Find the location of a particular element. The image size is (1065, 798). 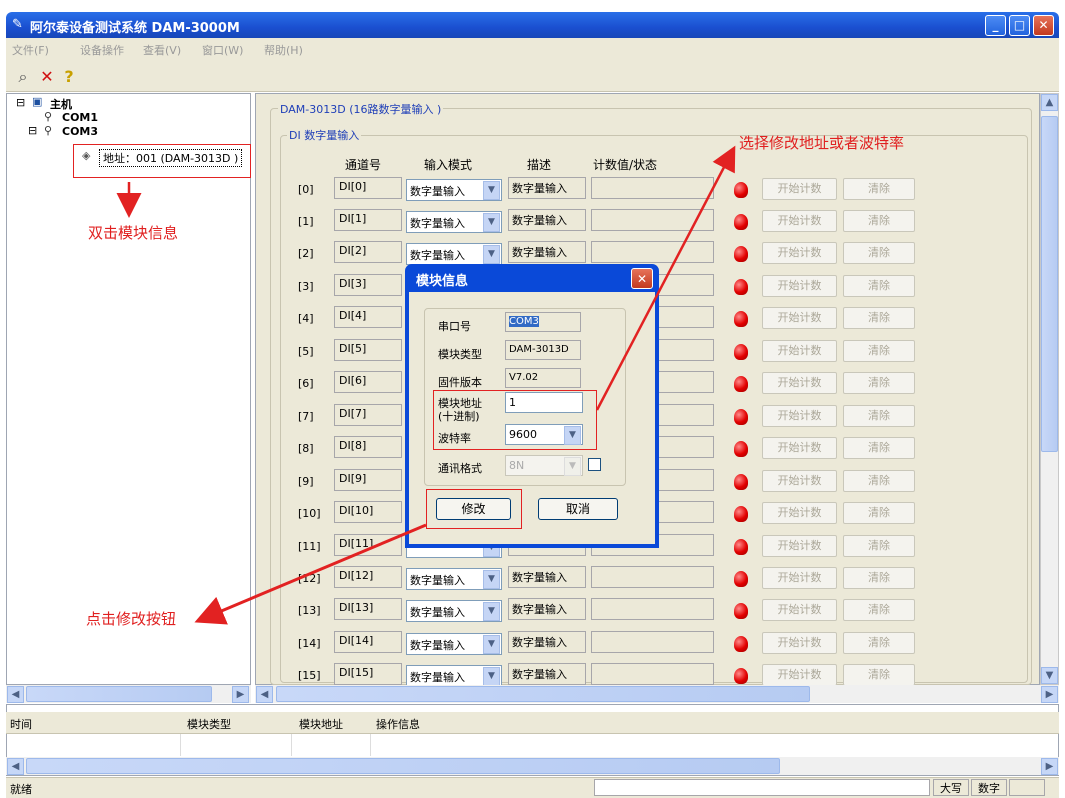

arrow-to-modify-note is located at coordinates (310, 574).